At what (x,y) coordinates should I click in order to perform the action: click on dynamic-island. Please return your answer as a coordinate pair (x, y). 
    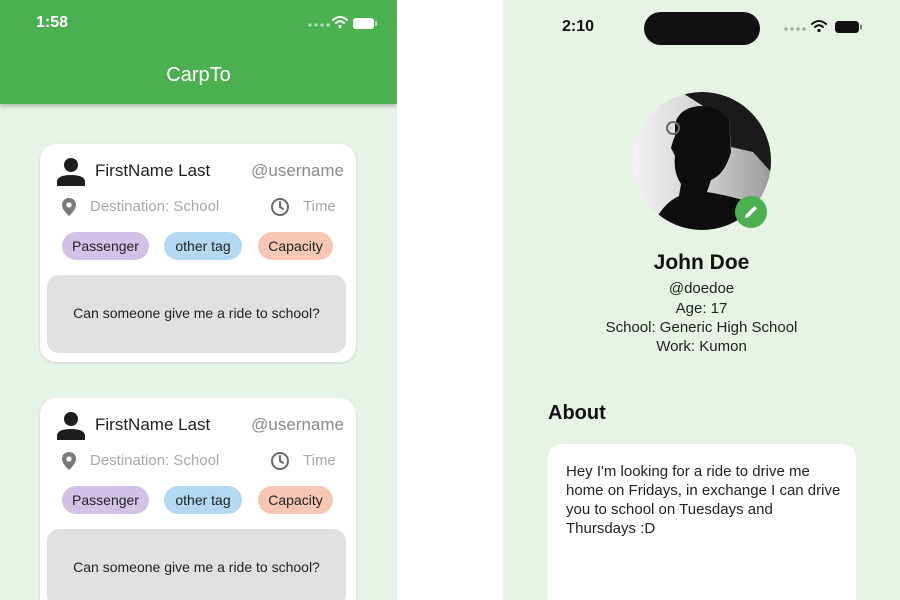
    Looking at the image, I should click on (702, 28).